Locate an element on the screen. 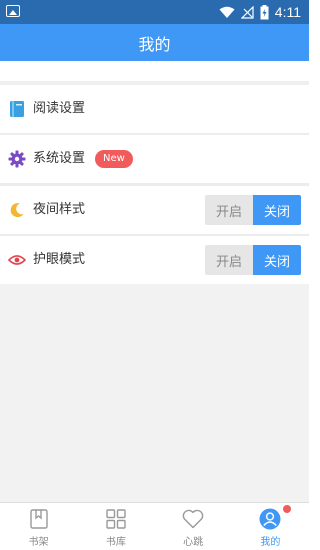  no-signal-icon is located at coordinates (247, 12).